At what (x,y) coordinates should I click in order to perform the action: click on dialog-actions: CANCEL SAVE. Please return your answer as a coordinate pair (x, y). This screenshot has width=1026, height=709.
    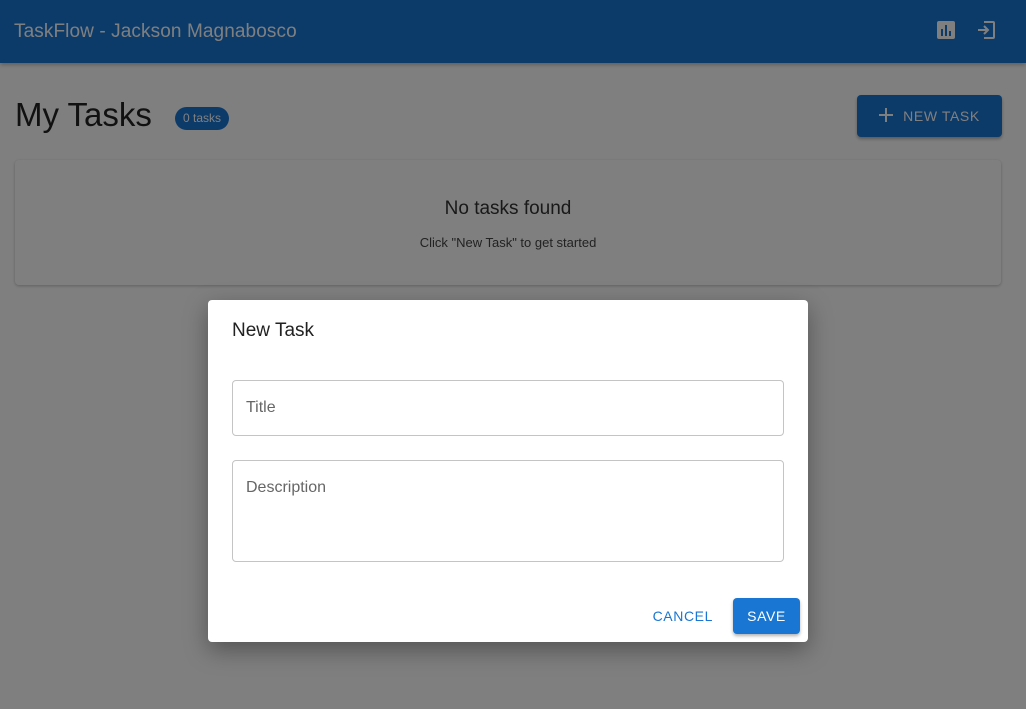
    Looking at the image, I should click on (721, 616).